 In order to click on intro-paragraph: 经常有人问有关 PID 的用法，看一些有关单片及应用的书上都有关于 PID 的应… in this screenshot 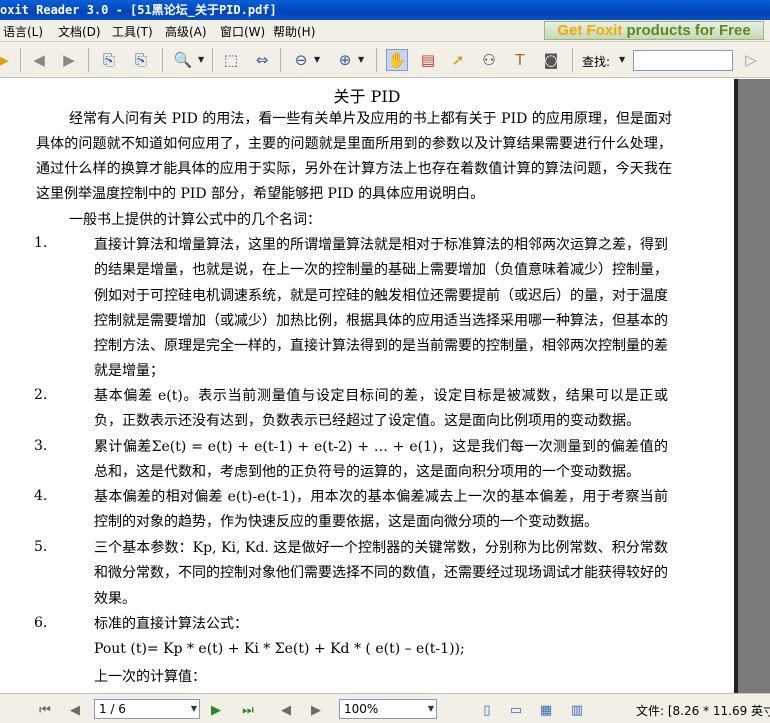, I will do `click(354, 156)`.